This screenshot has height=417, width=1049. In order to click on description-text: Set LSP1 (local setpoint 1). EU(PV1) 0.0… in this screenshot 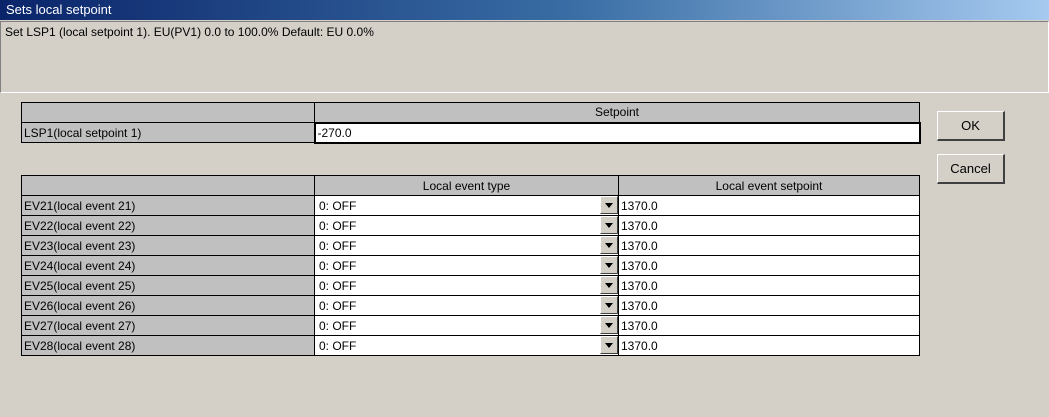, I will do `click(189, 32)`.